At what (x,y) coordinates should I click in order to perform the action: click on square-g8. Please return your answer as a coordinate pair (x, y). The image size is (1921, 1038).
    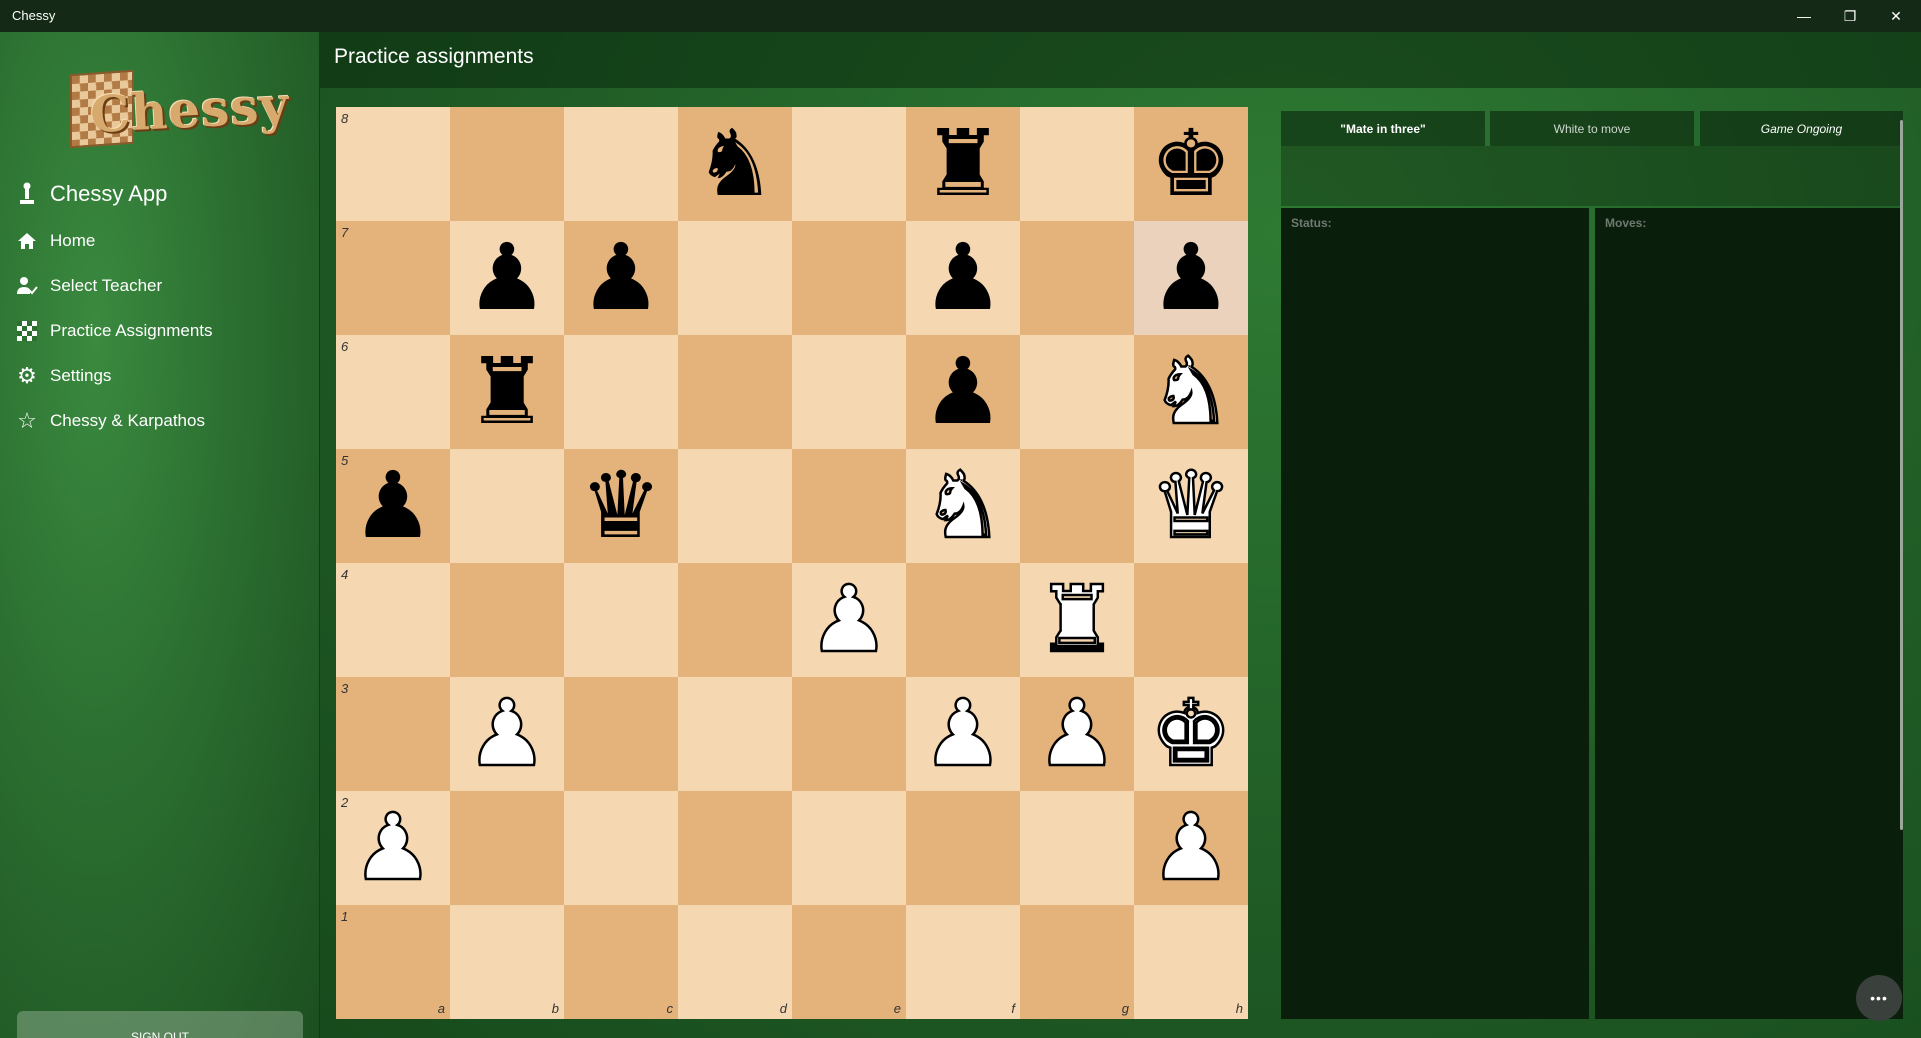
    Looking at the image, I should click on (1077, 164).